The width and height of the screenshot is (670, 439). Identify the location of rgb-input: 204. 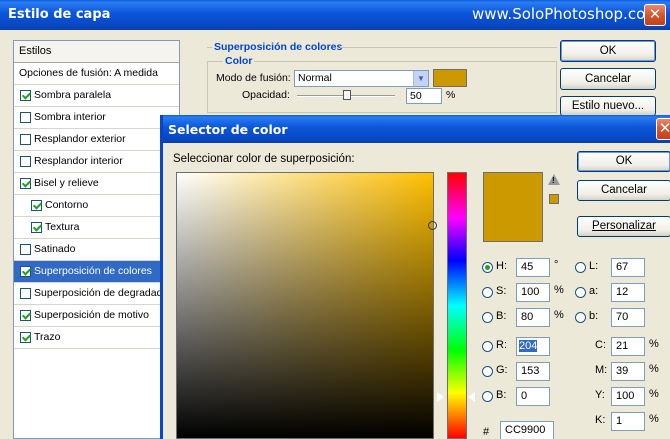
(533, 346).